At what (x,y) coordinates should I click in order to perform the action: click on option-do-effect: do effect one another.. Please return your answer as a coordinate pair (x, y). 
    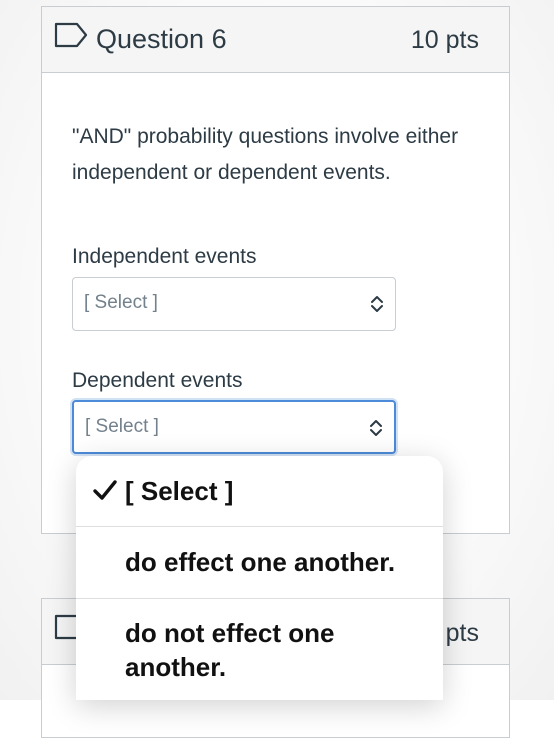
    Looking at the image, I should click on (259, 562).